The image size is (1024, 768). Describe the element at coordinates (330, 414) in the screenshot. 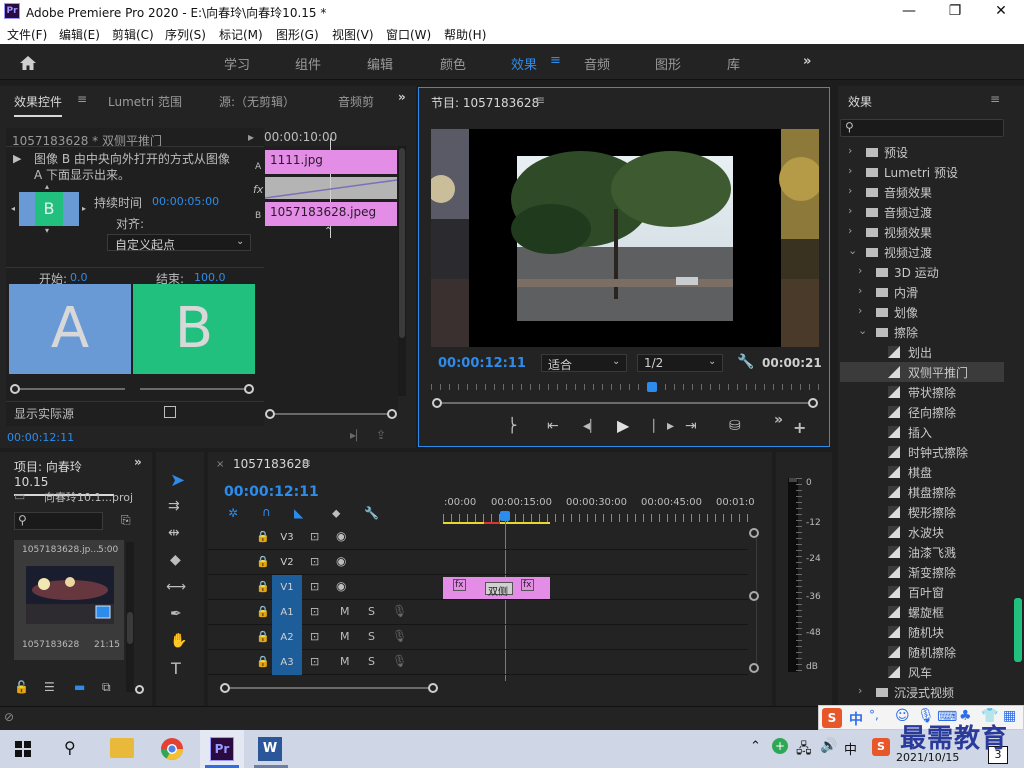

I see `ec-h-scrollbar` at that location.